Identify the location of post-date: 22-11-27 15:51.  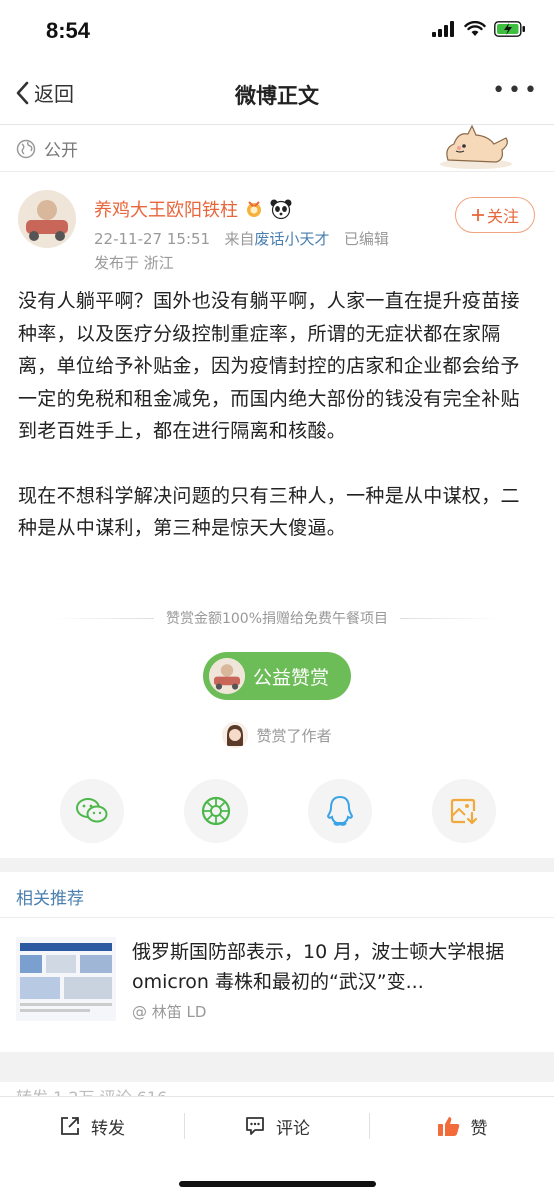
(152, 239).